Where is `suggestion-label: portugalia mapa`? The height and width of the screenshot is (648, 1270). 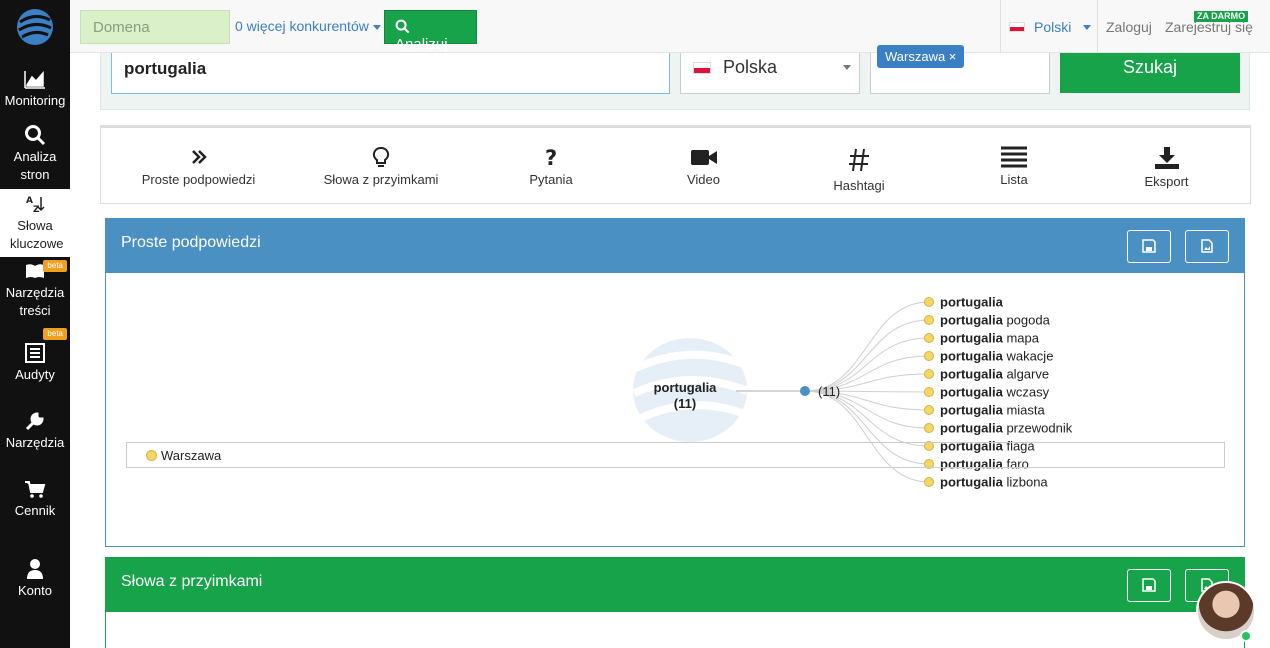 suggestion-label: portugalia mapa is located at coordinates (990, 338).